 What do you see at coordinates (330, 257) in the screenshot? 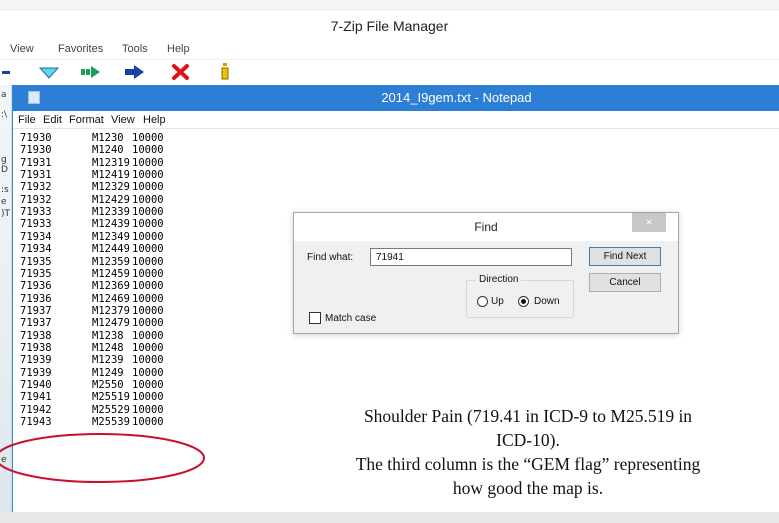
I see `find-what-label: Find what:` at bounding box center [330, 257].